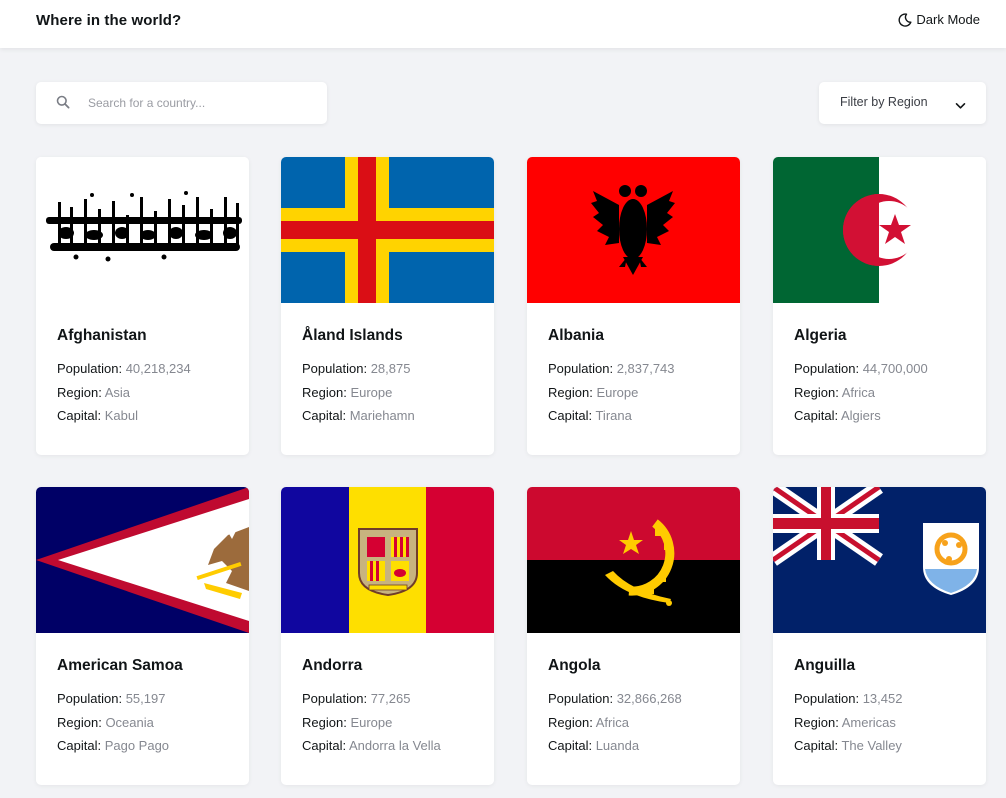 The width and height of the screenshot is (1006, 798). Describe the element at coordinates (861, 368) in the screenshot. I see `population-row: Population: 44,700,000` at that location.